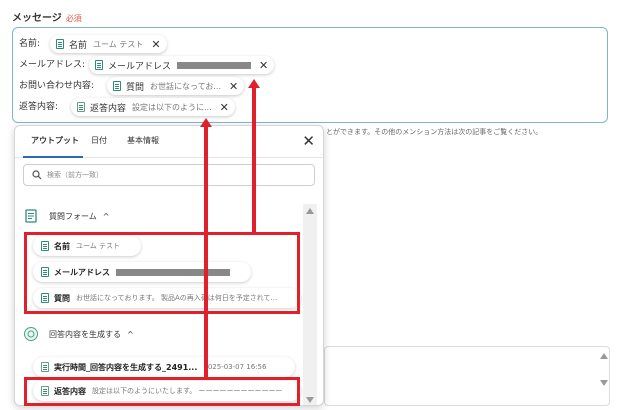 Image resolution: width=621 pixels, height=410 pixels. What do you see at coordinates (30, 44) in the screenshot?
I see `row-label-name: 名前:` at bounding box center [30, 44].